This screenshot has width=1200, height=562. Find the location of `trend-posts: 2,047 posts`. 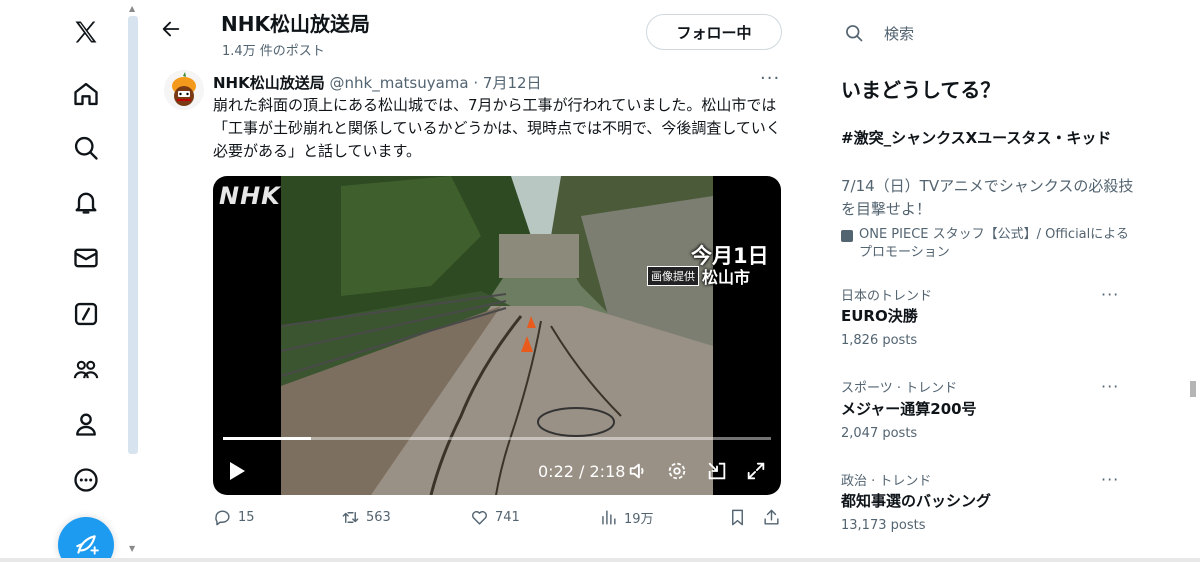

trend-posts: 2,047 posts is located at coordinates (879, 433).